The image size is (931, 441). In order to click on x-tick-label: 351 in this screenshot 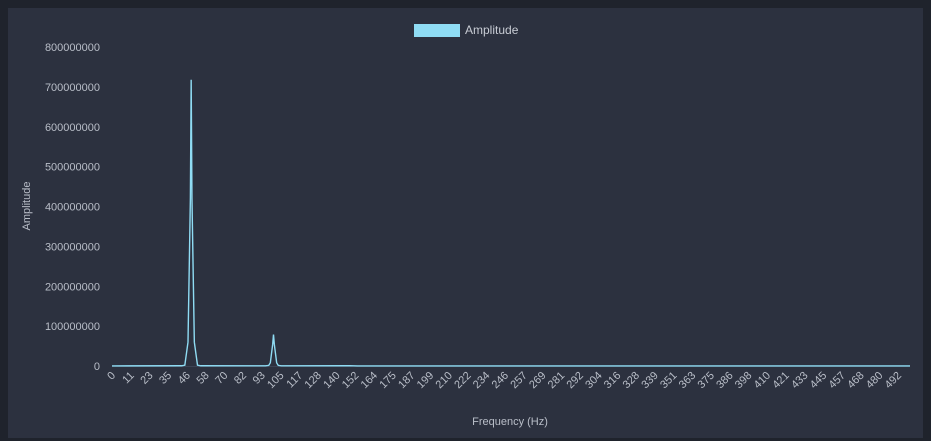, I will do `click(668, 380)`.